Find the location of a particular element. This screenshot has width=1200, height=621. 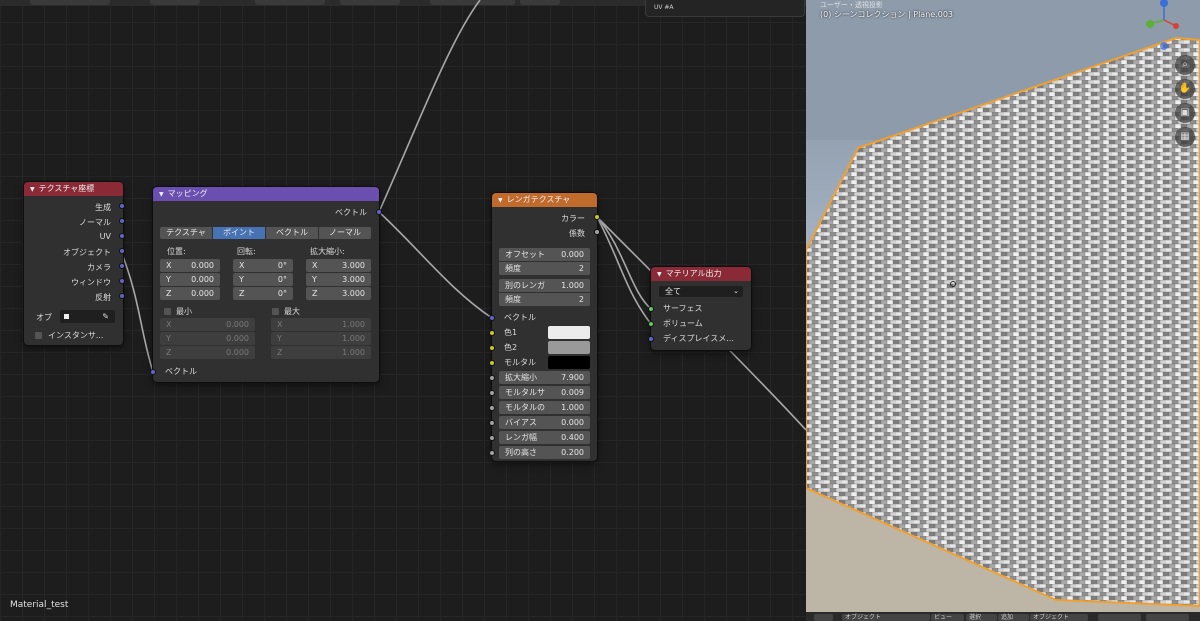

min-label: 最小 is located at coordinates (184, 311).